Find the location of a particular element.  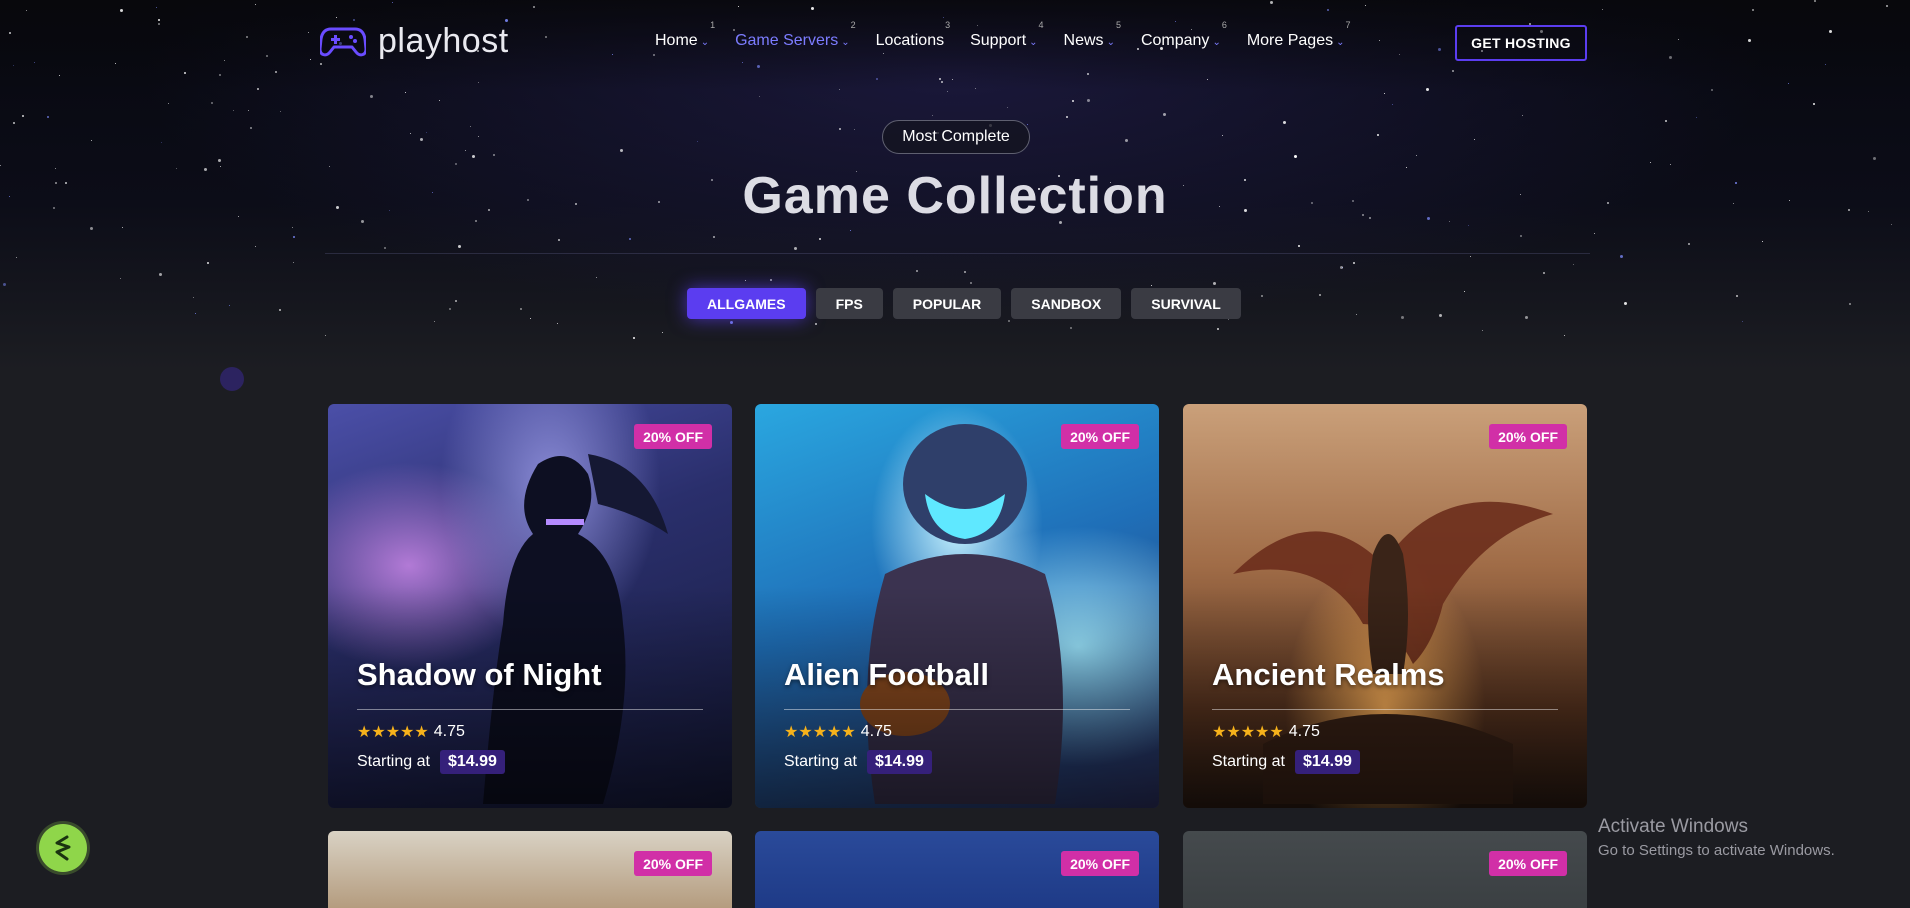

logo: playhost is located at coordinates (414, 41).